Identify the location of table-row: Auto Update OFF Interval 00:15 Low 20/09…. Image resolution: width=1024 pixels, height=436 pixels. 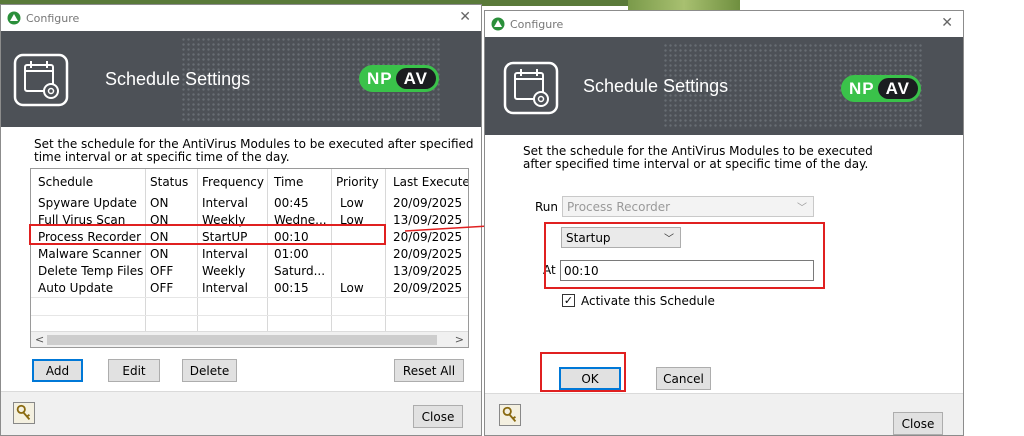
(249, 288).